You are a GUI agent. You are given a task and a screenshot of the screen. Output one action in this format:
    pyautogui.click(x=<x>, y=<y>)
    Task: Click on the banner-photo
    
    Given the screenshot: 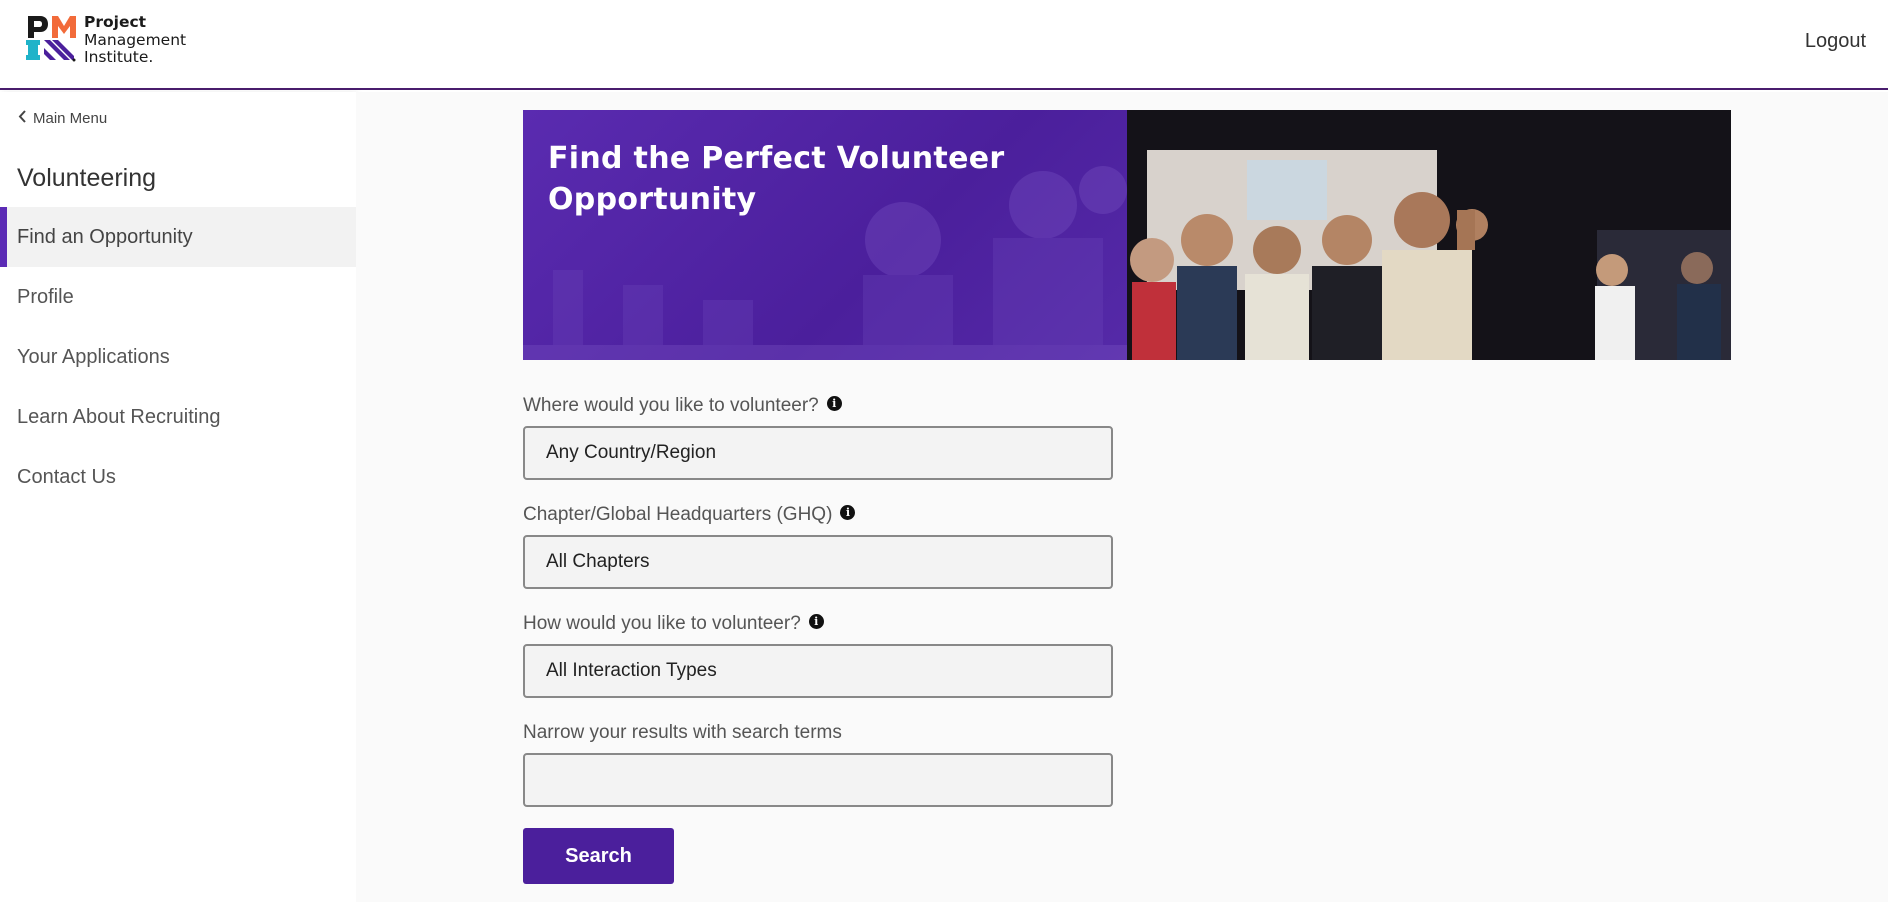 What is the action you would take?
    pyautogui.click(x=1429, y=235)
    